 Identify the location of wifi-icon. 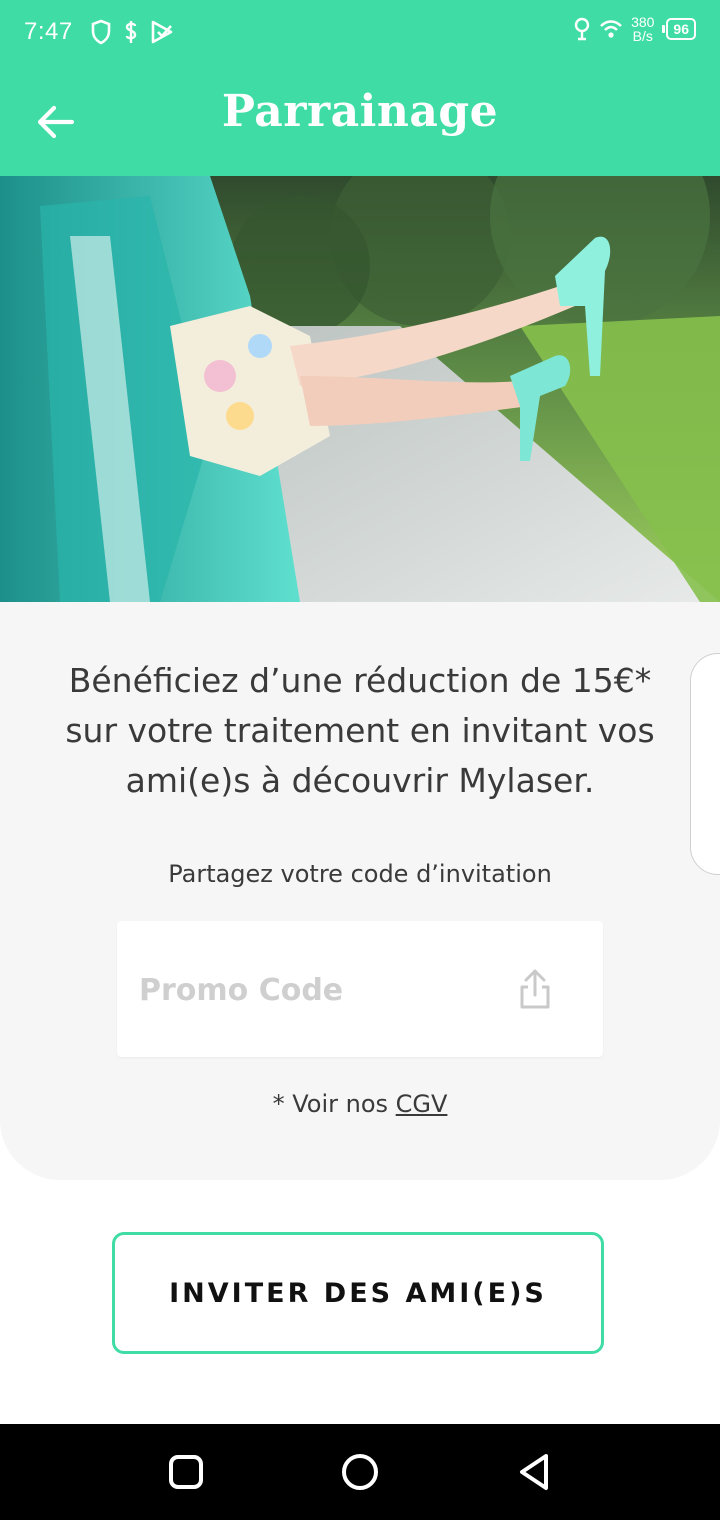
(611, 29).